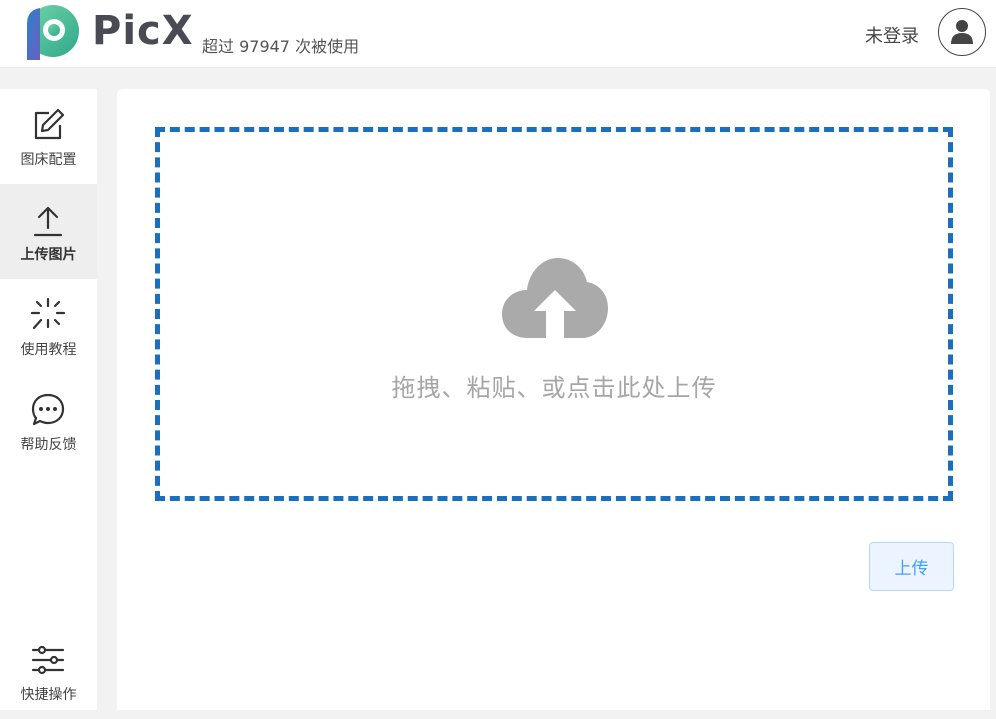  What do you see at coordinates (143, 31) in the screenshot?
I see `brand-name: PicX` at bounding box center [143, 31].